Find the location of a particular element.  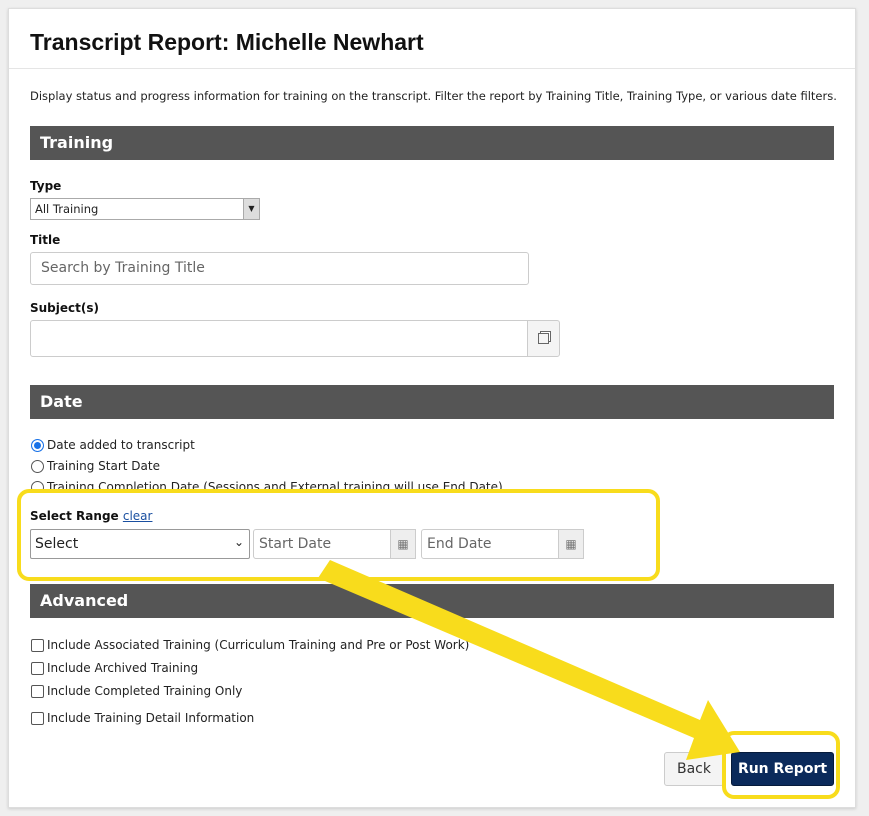

arrow-icon is located at coordinates (529, 660).